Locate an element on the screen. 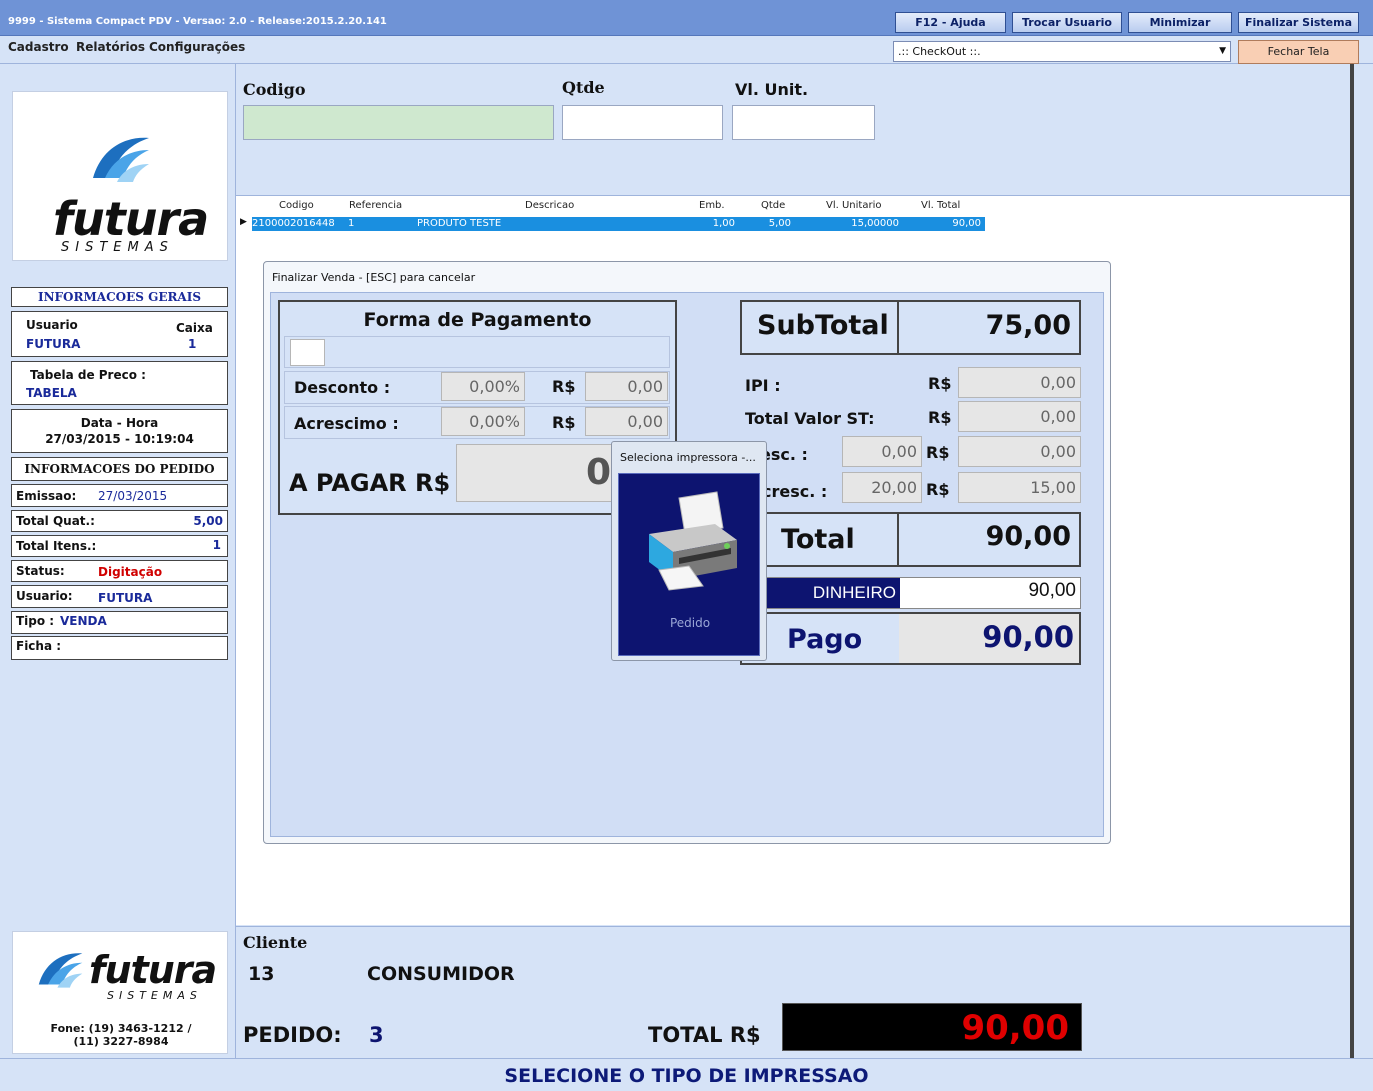 This screenshot has width=1373, height=1091. chevron-down-icon: ▼ is located at coordinates (1222, 51).